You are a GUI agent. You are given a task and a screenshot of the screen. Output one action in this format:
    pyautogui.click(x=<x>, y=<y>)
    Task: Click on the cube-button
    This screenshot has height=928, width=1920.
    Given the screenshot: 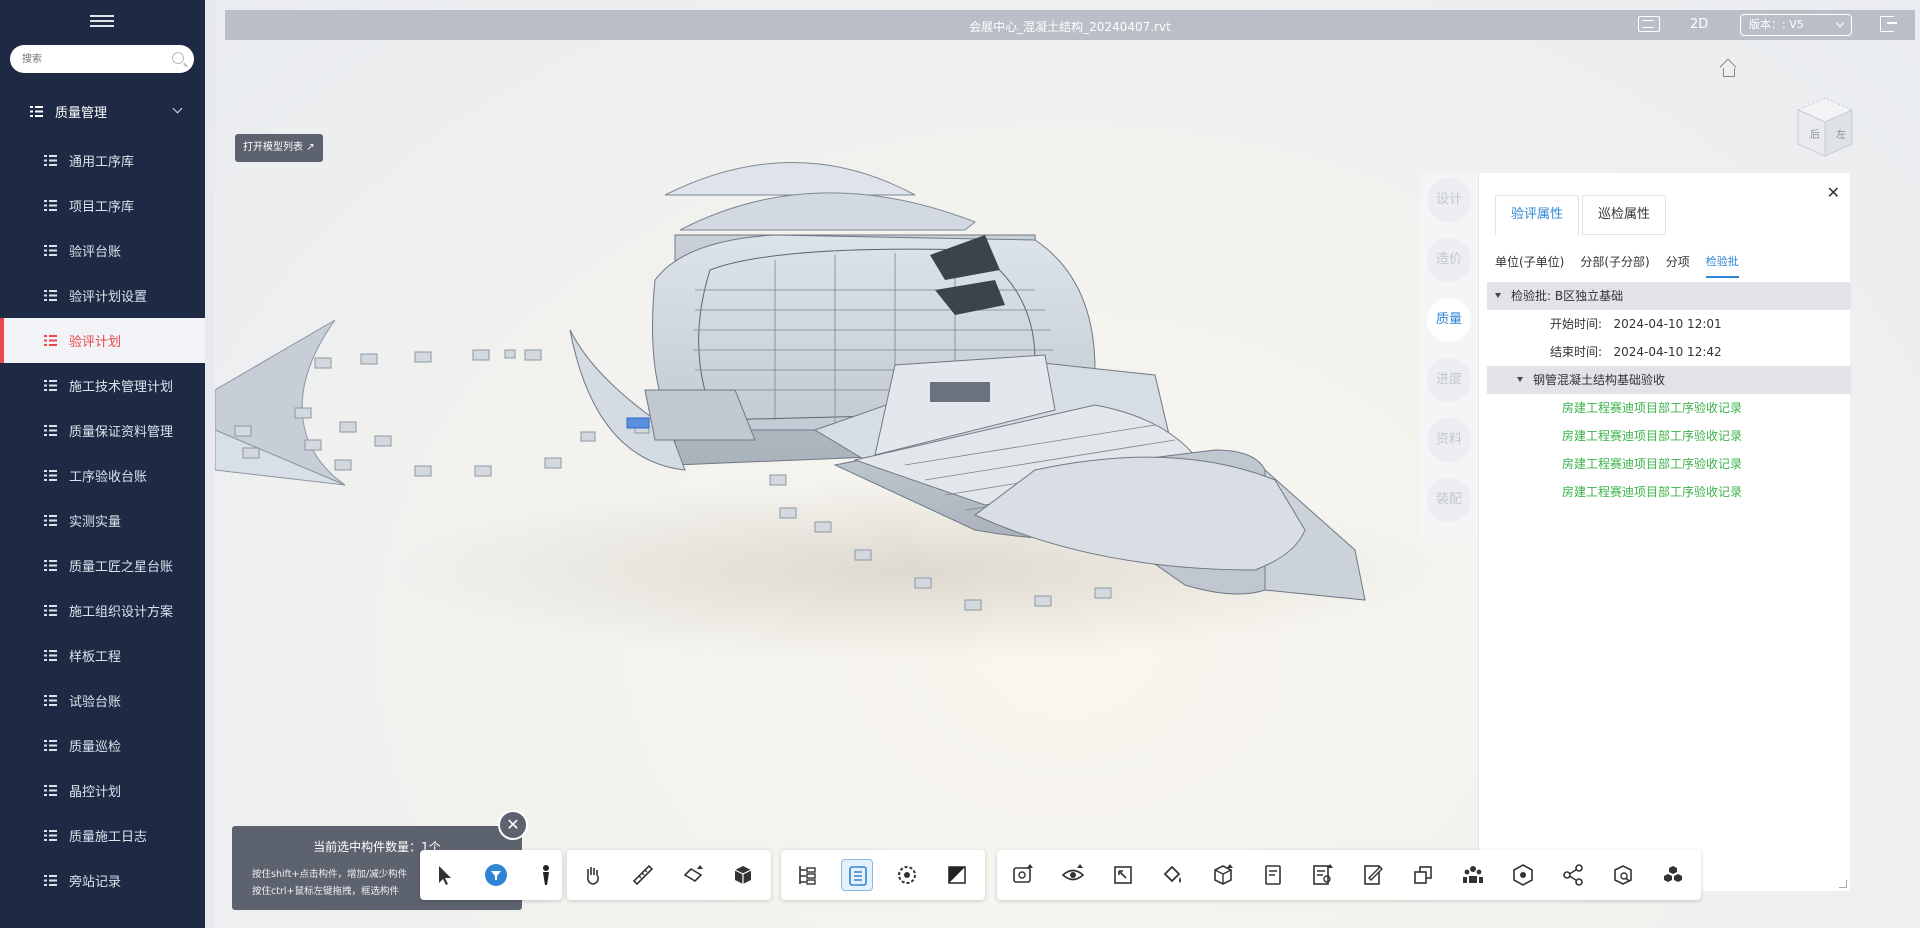 What is the action you would take?
    pyautogui.click(x=743, y=875)
    